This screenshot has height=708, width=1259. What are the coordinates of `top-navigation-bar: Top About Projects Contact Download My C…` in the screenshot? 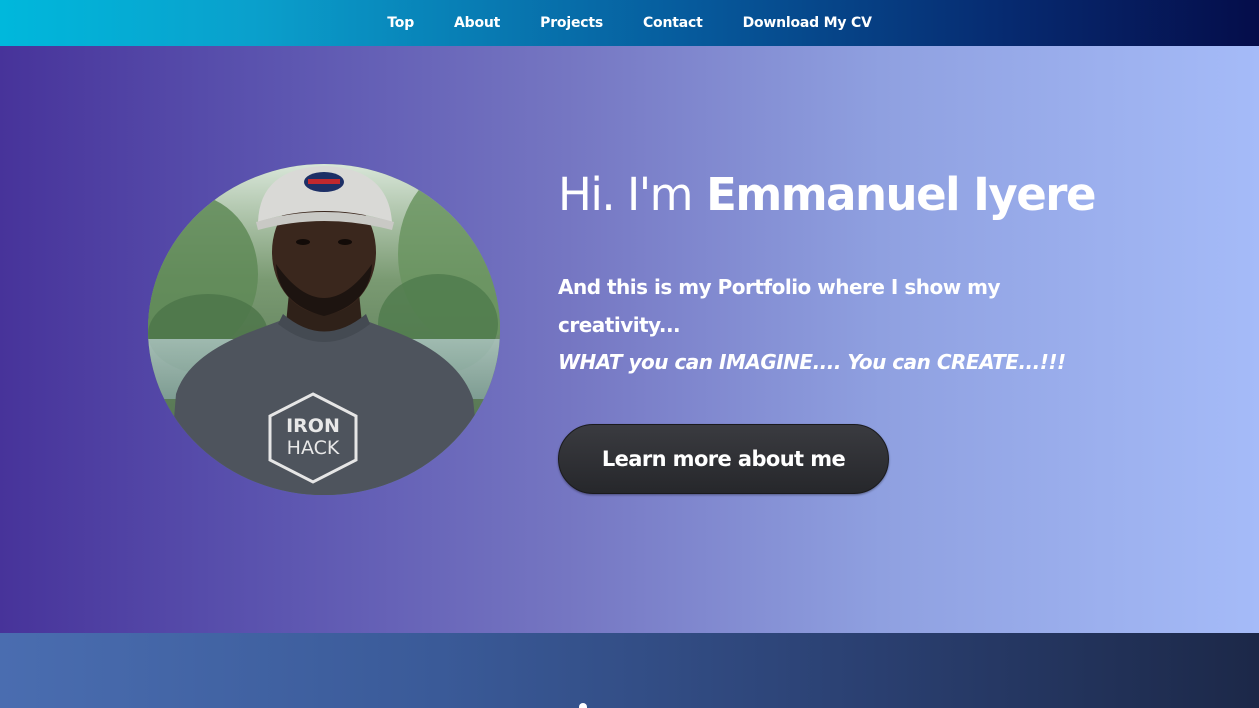 It's located at (629, 23).